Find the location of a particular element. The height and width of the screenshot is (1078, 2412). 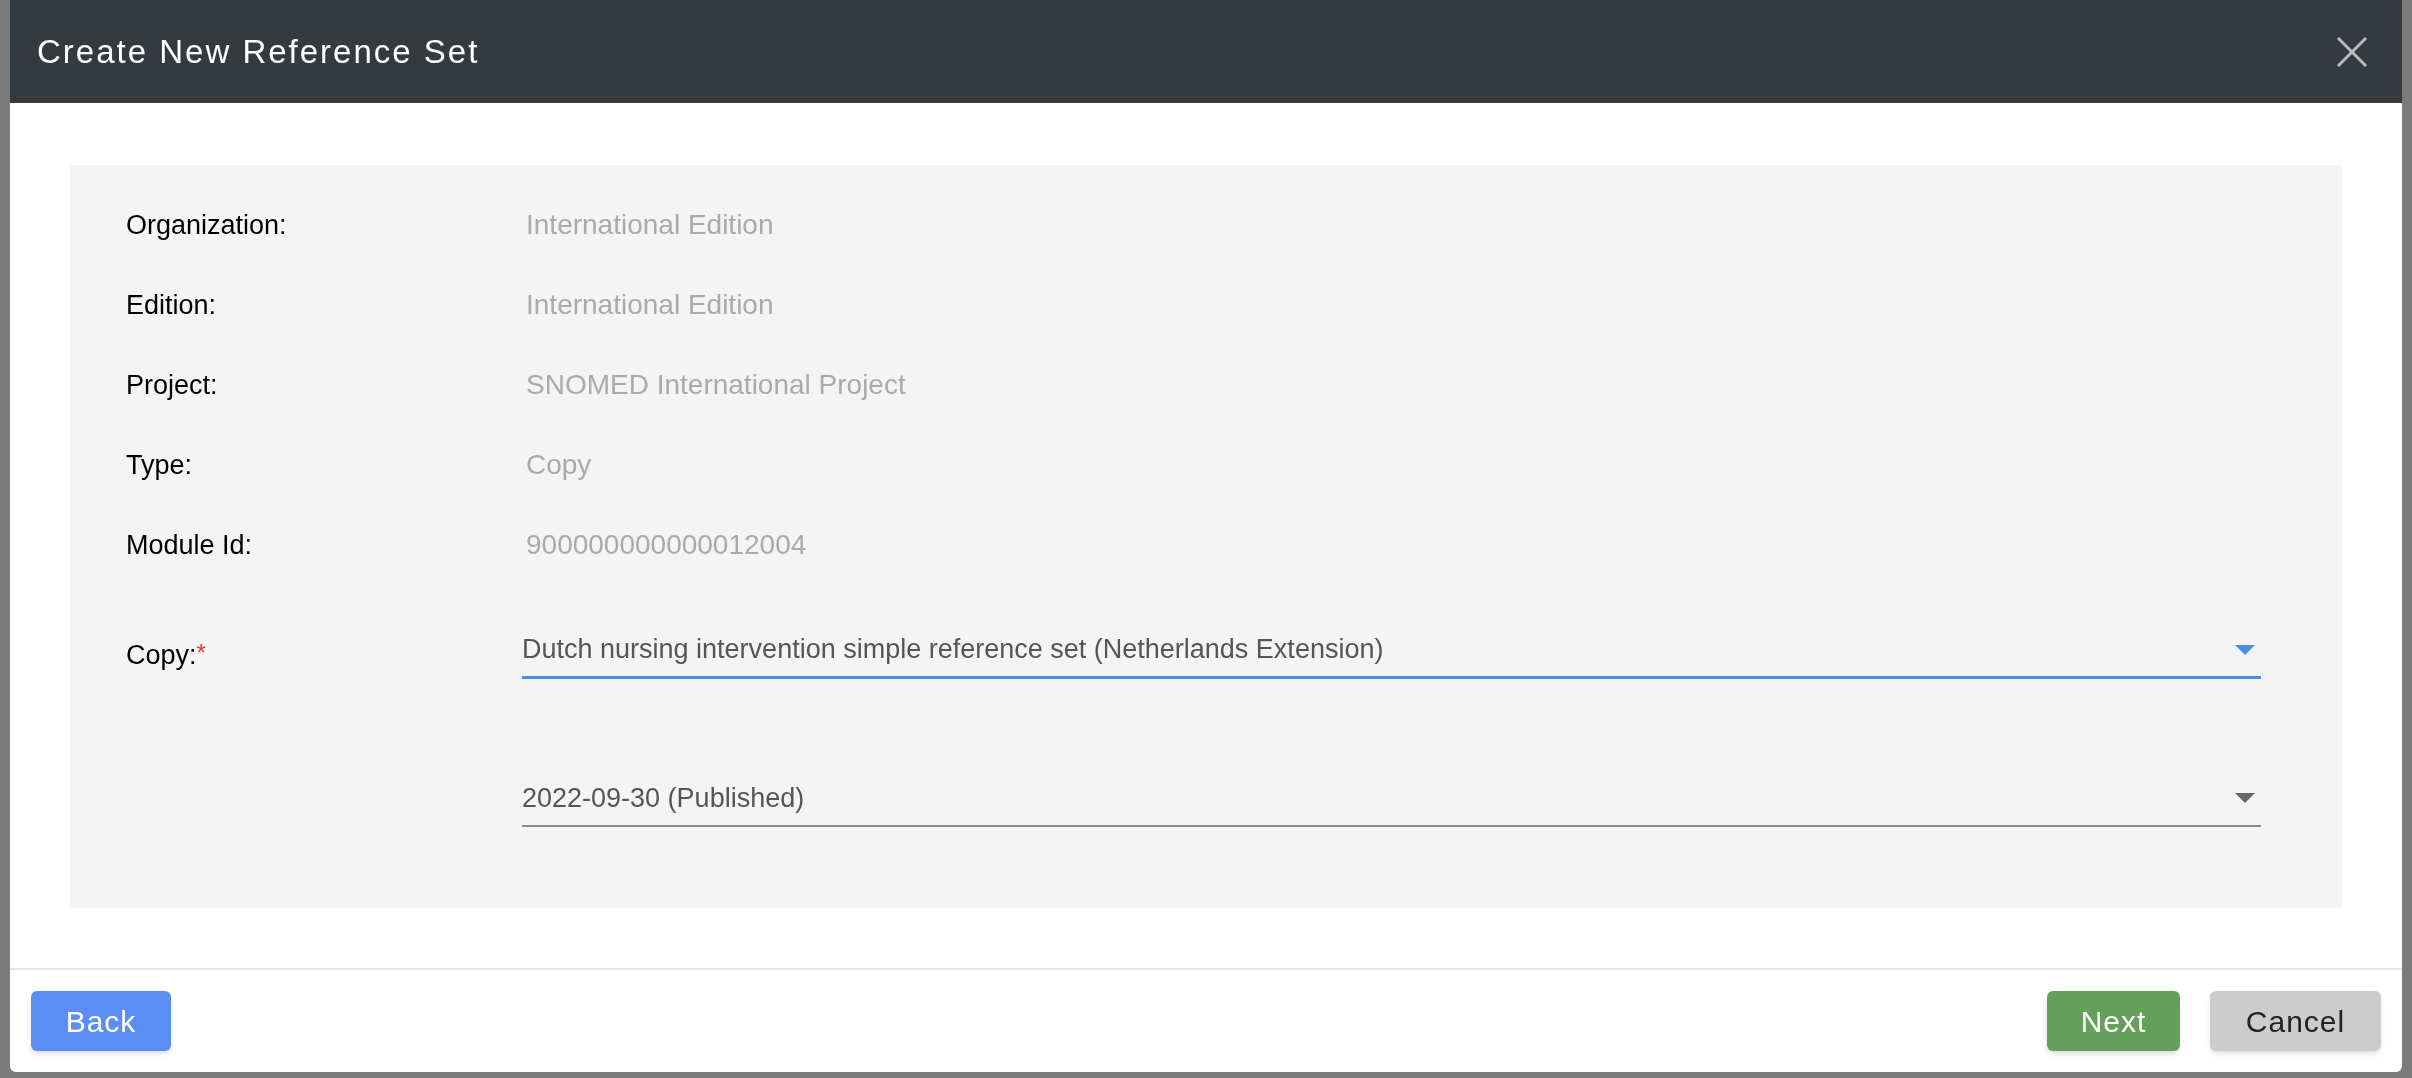

required-mark: * is located at coordinates (201, 653).